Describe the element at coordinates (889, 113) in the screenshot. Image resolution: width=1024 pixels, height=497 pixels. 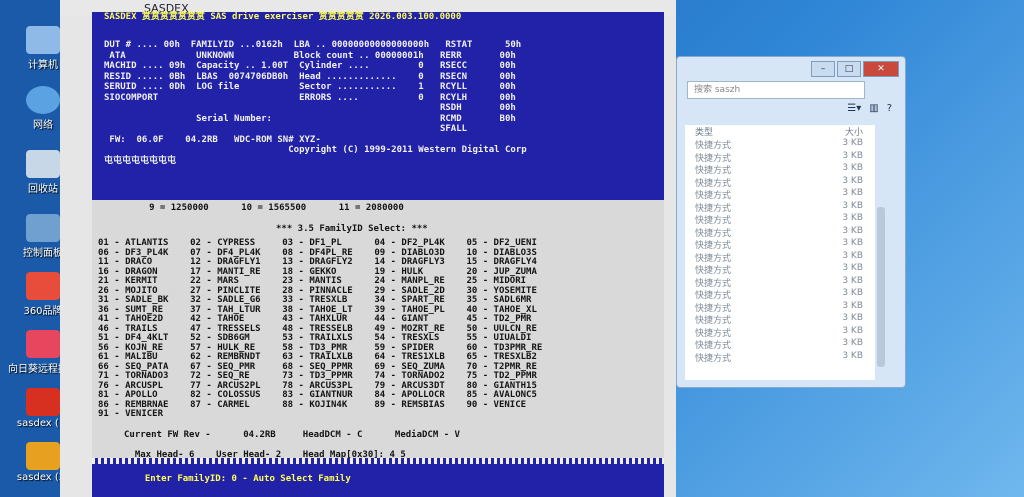
I see `help-icon: ?` at that location.